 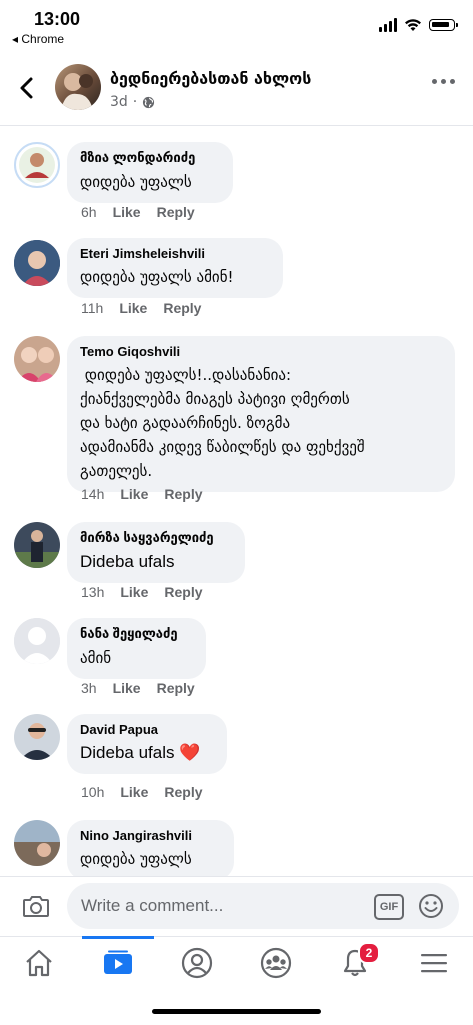 I want to click on comment-actions: 10h Like Reply, so click(x=142, y=792).